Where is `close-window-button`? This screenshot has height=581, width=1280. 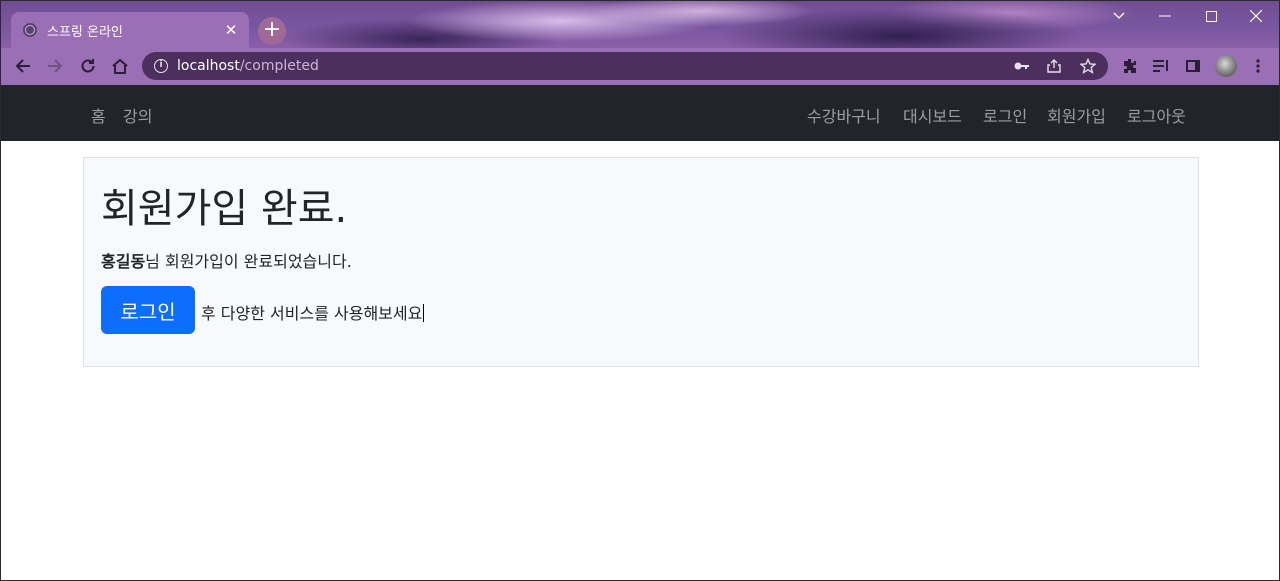
close-window-button is located at coordinates (1256, 16).